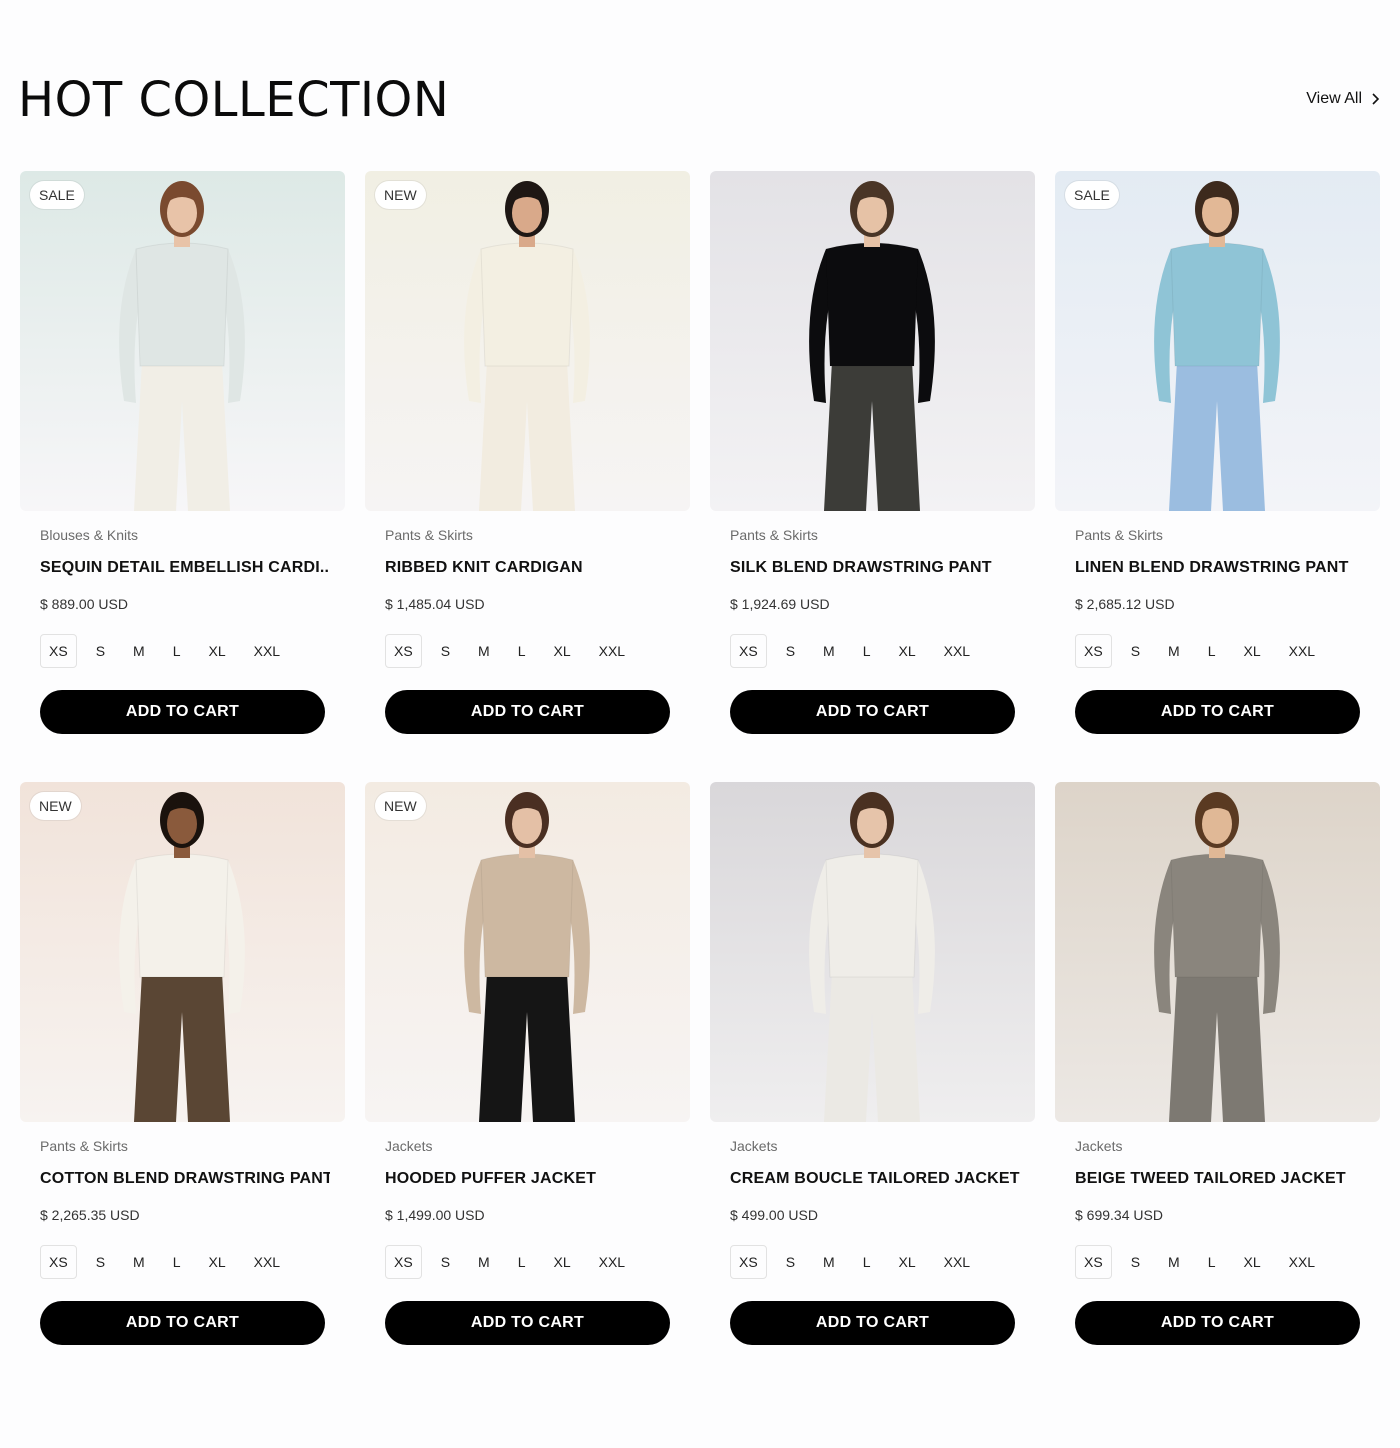 This screenshot has height=1448, width=1400. I want to click on product-name: BEIGE TWEED TAILORED JACKET, so click(1220, 1179).